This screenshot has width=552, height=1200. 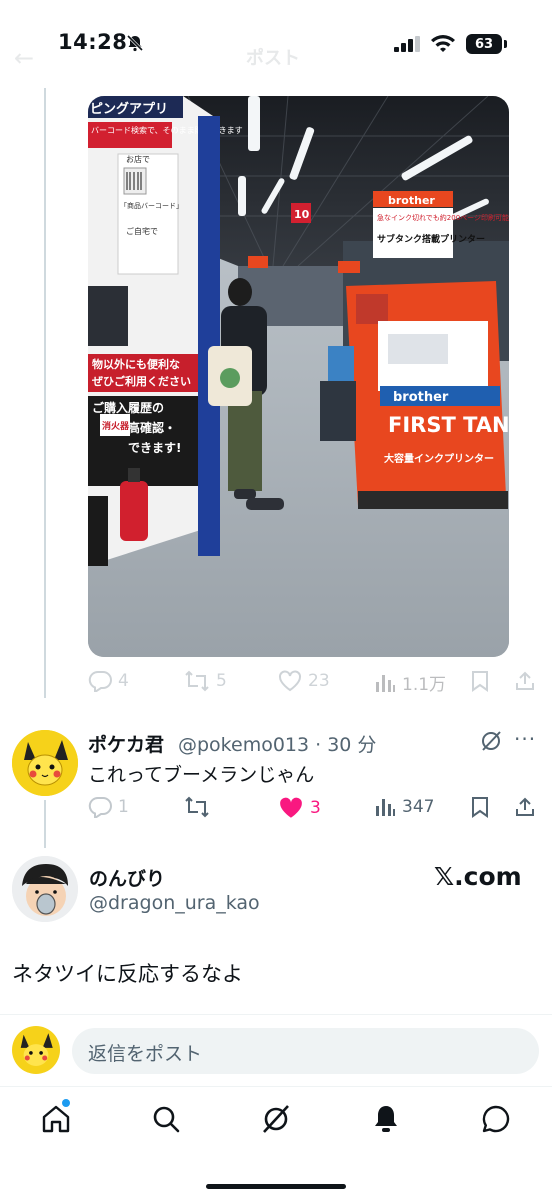 I want to click on home-indicator, so click(x=276, y=1186).